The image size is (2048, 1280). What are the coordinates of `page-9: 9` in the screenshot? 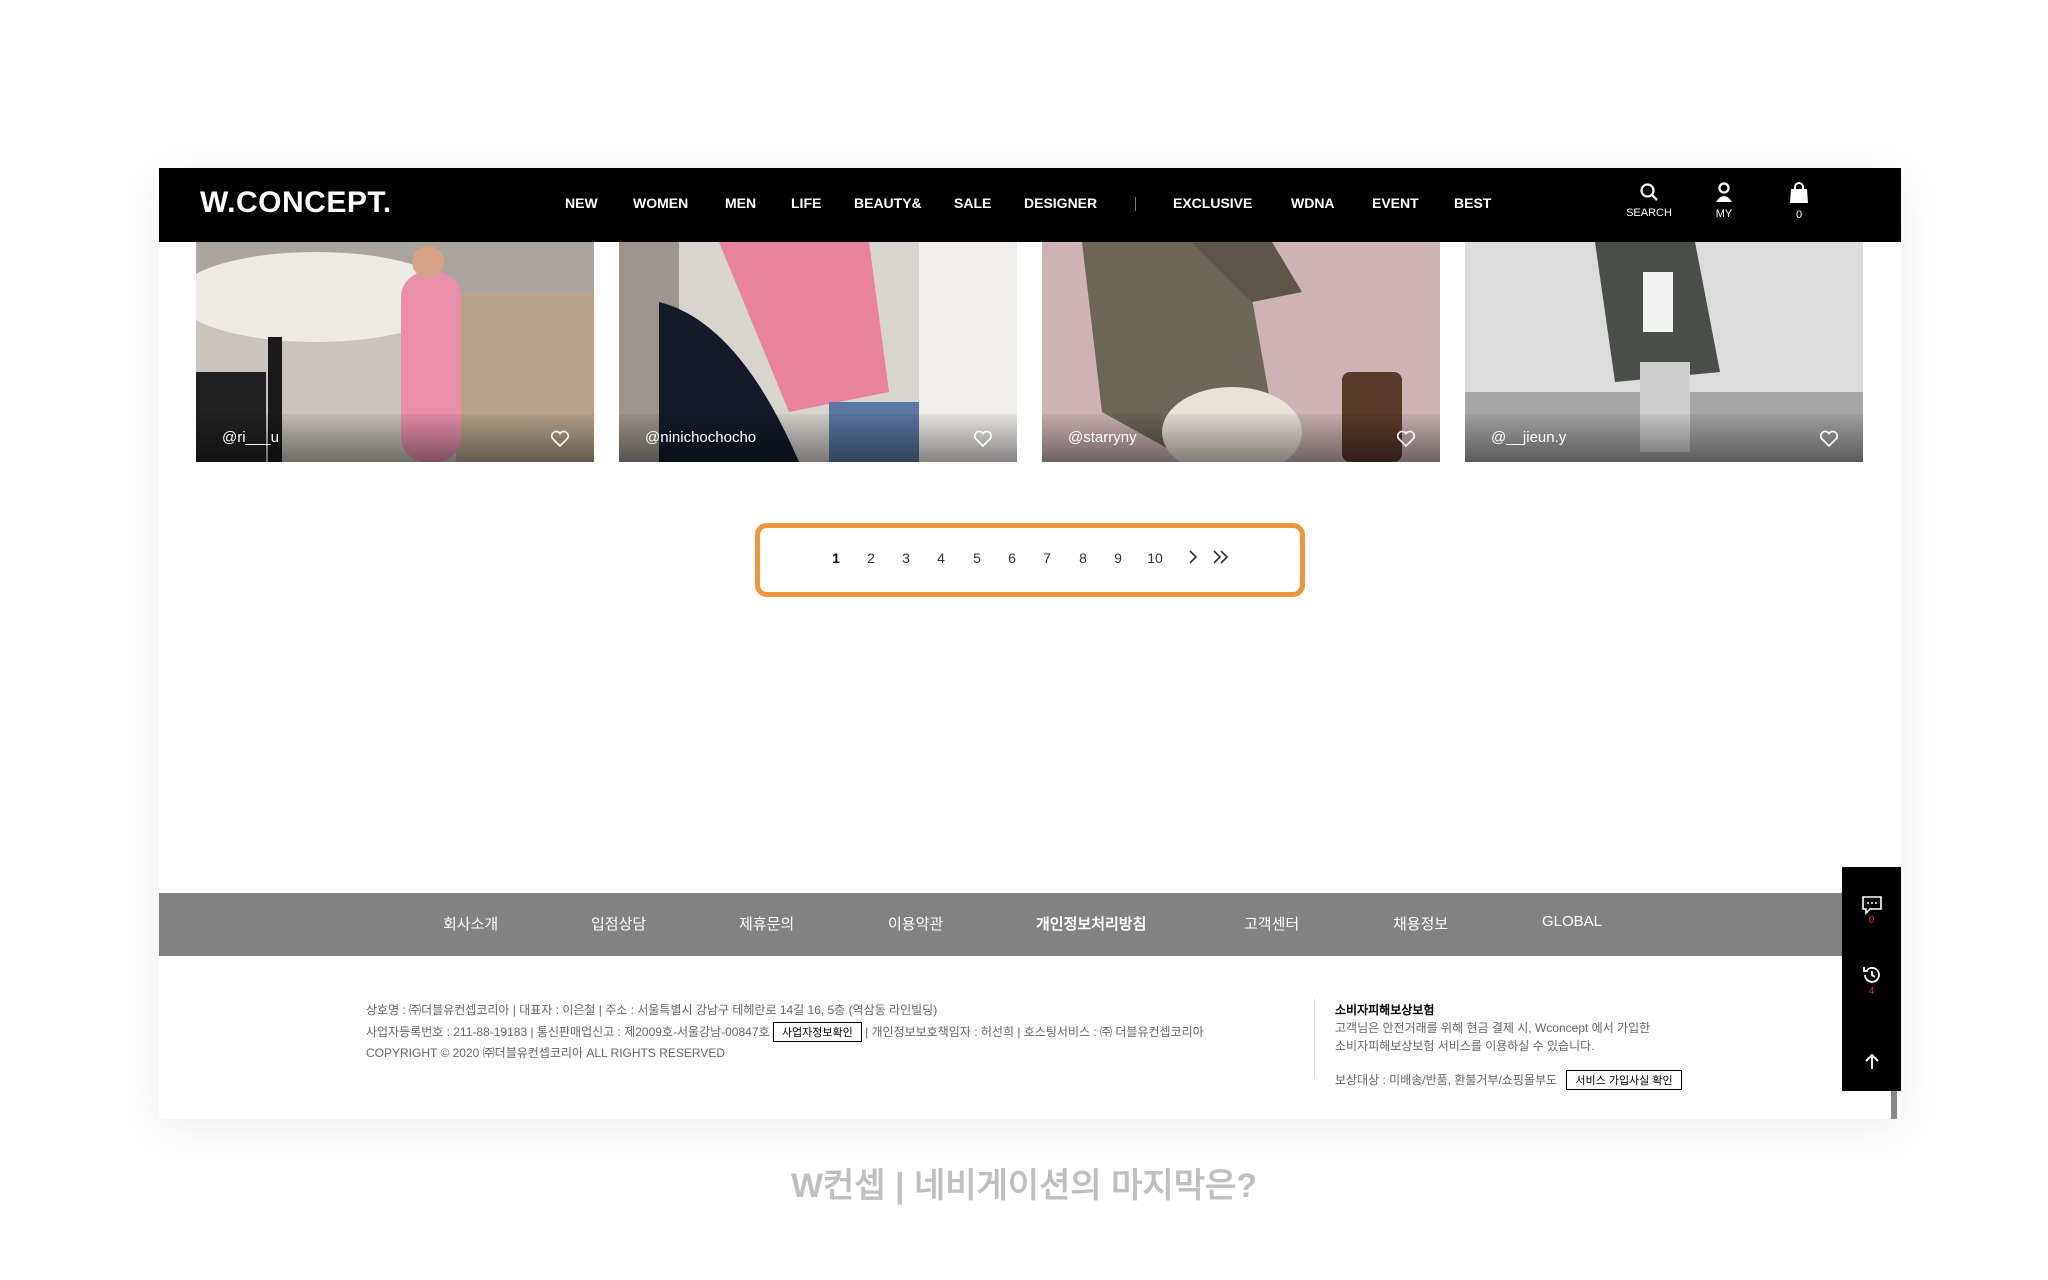 It's located at (1118, 558).